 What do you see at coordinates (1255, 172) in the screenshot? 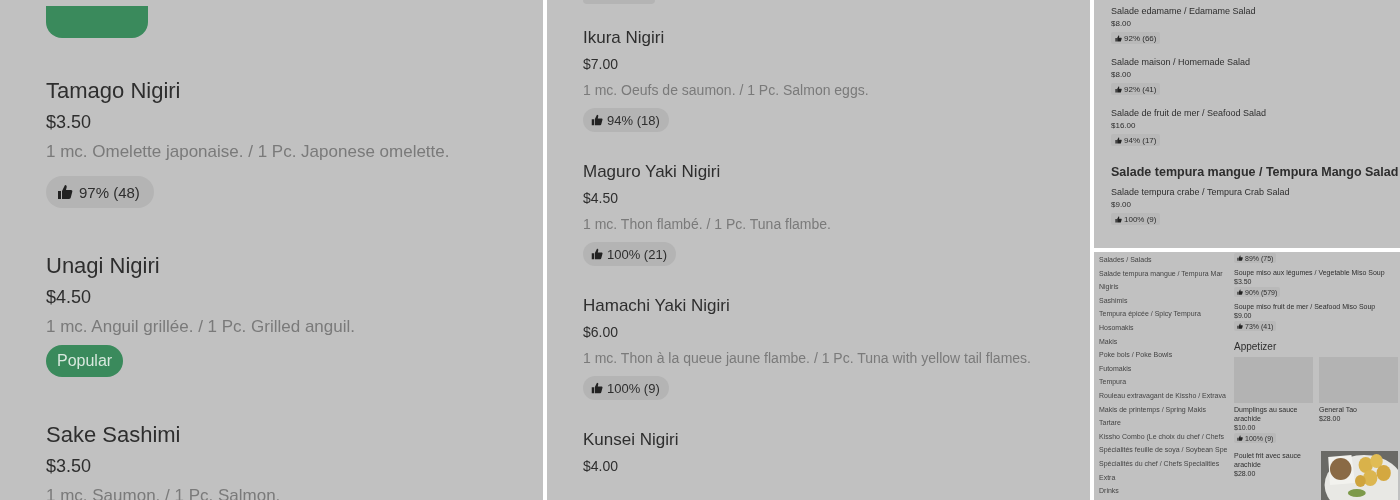
I see `section-heading: Salade tempura mangue / Tempura Mango Salad` at bounding box center [1255, 172].